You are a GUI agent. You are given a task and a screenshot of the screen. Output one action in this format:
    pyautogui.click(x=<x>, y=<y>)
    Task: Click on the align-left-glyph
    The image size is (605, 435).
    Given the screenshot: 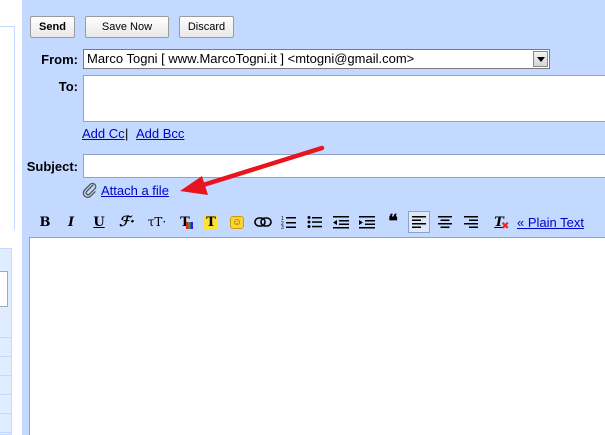 What is the action you would take?
    pyautogui.click(x=419, y=222)
    